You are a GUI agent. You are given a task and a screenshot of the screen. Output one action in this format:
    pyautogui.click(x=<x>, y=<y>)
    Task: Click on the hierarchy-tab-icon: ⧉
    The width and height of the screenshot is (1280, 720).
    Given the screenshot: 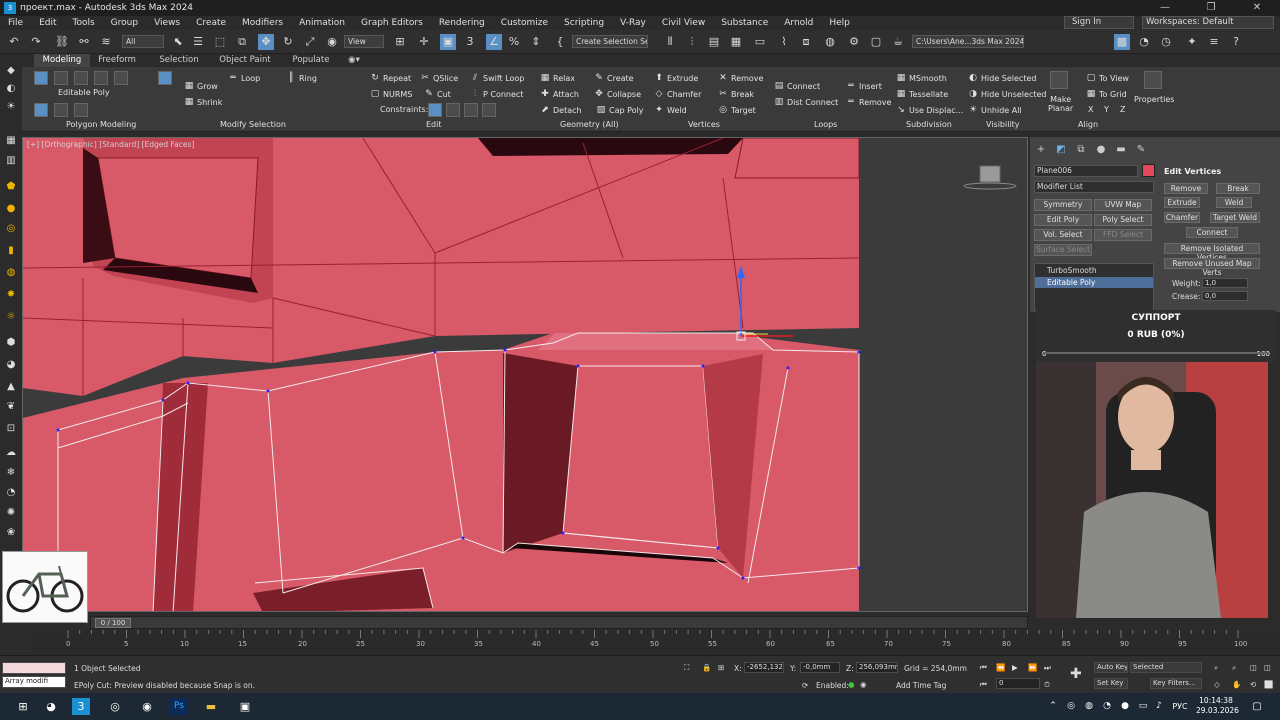 What is the action you would take?
    pyautogui.click(x=1081, y=150)
    